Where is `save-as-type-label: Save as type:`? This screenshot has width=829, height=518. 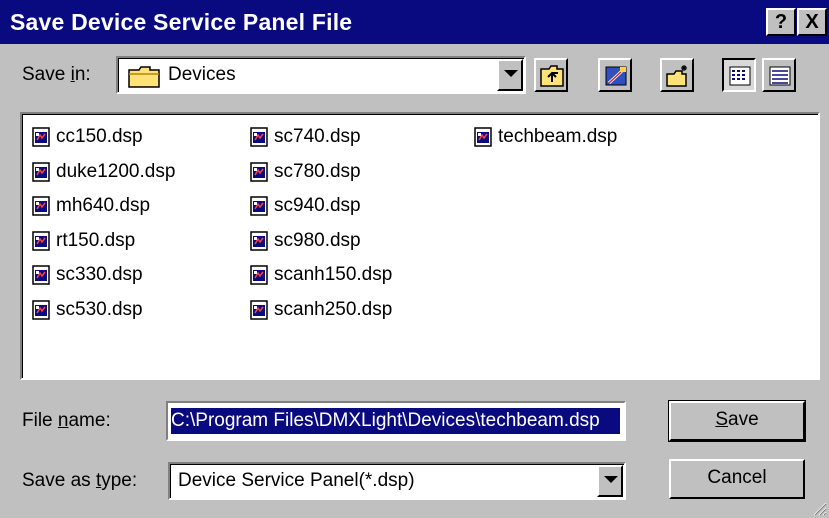 save-as-type-label: Save as type: is located at coordinates (80, 480).